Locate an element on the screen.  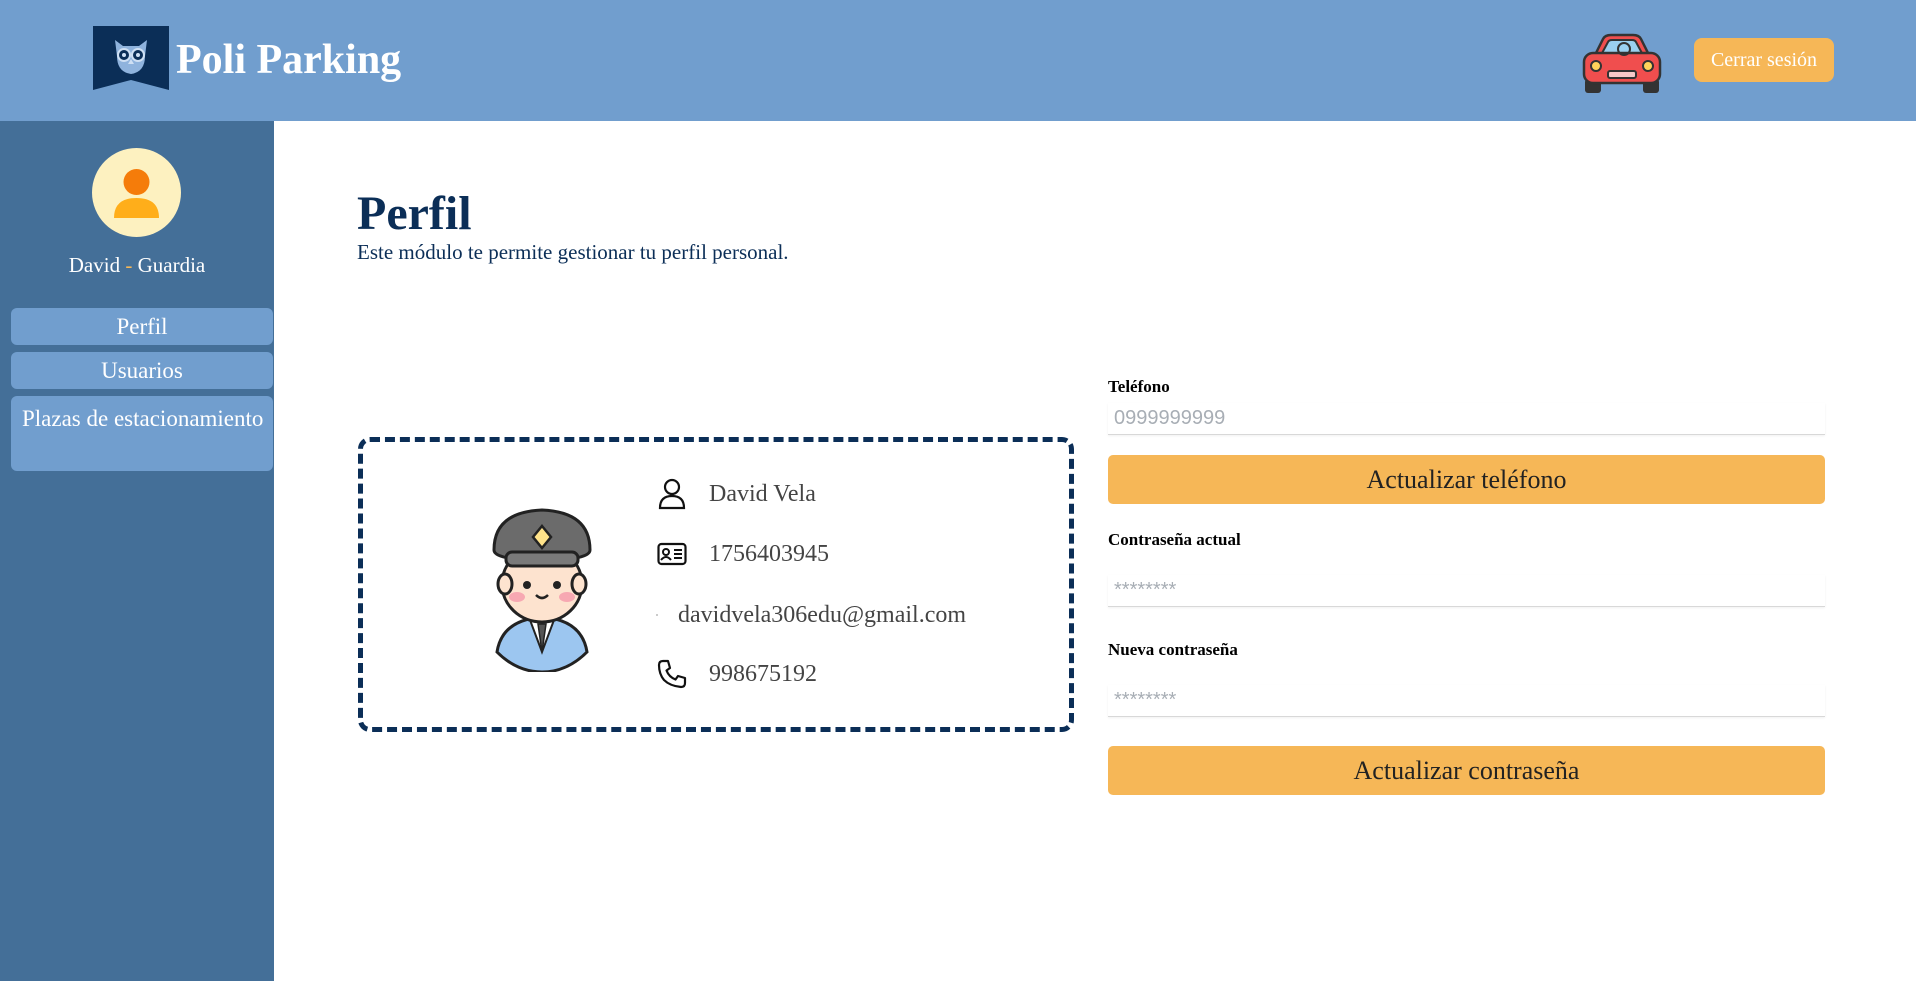
sidebar-item-usuarios: Usuarios is located at coordinates (142, 370).